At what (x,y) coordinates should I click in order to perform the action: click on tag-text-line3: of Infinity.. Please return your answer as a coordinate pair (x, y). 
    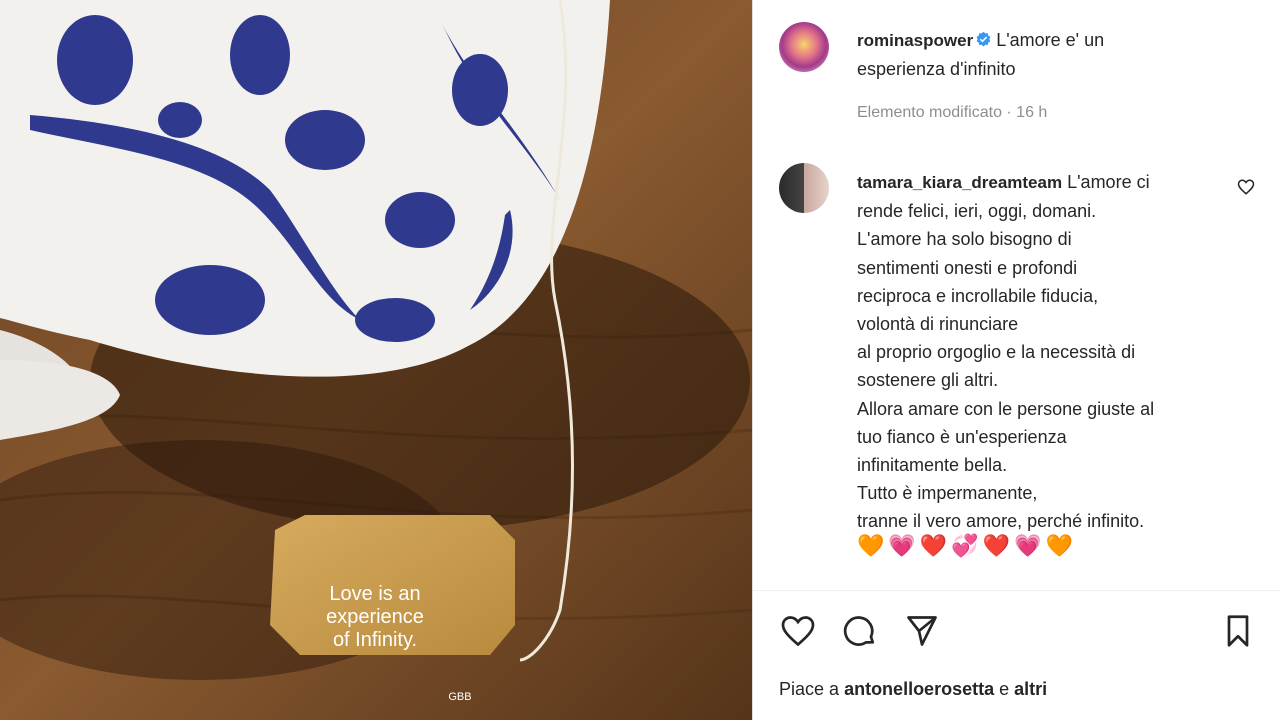
    Looking at the image, I should click on (375, 640).